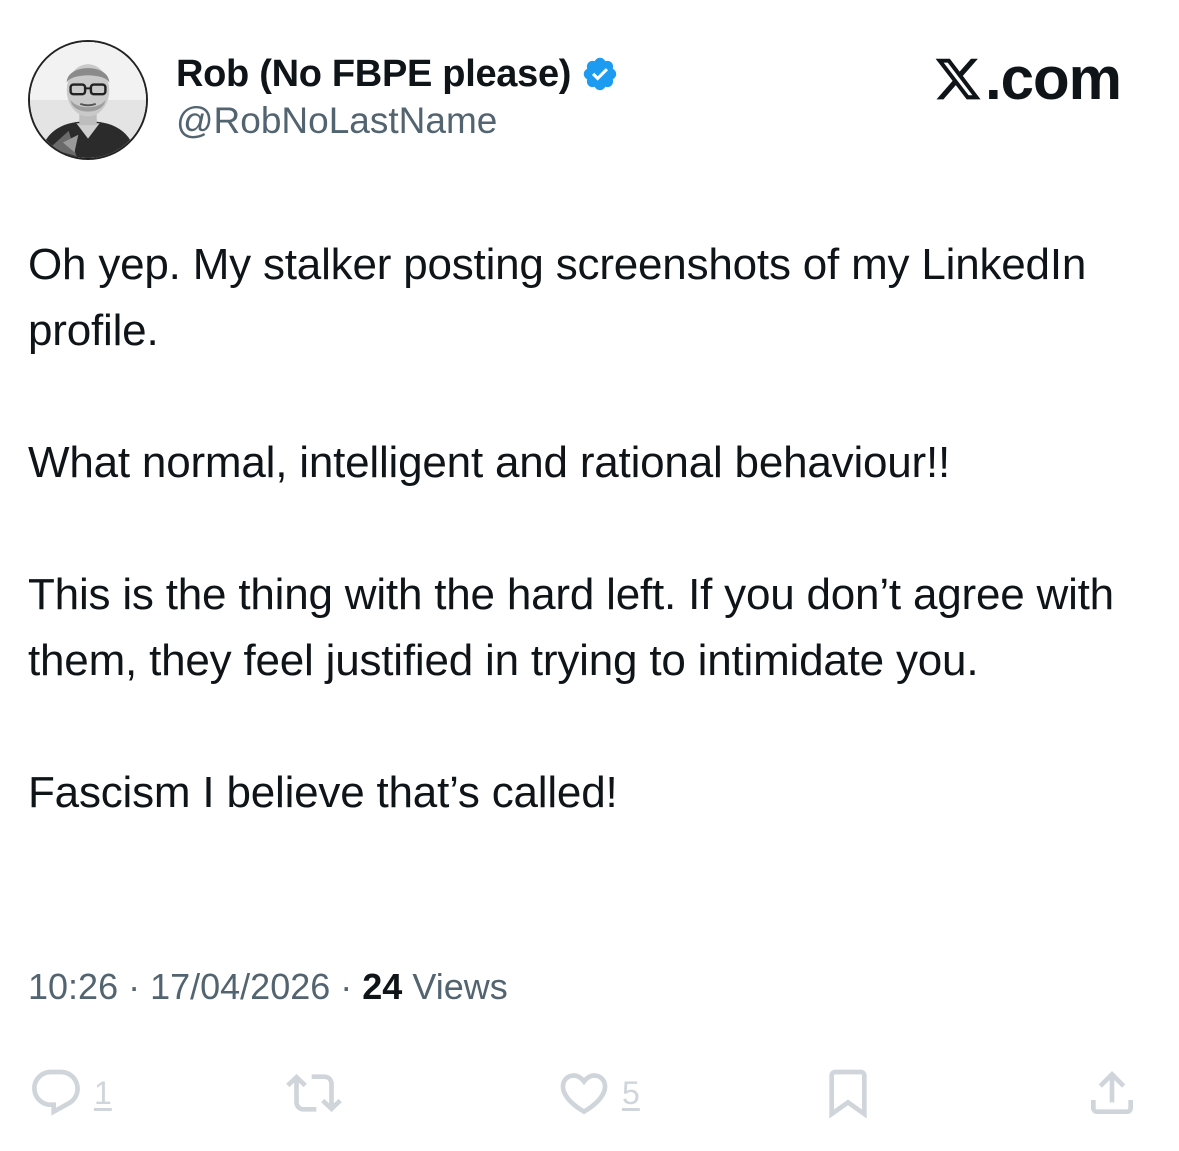 The width and height of the screenshot is (1179, 1151). I want to click on bookmark-icon, so click(848, 1094).